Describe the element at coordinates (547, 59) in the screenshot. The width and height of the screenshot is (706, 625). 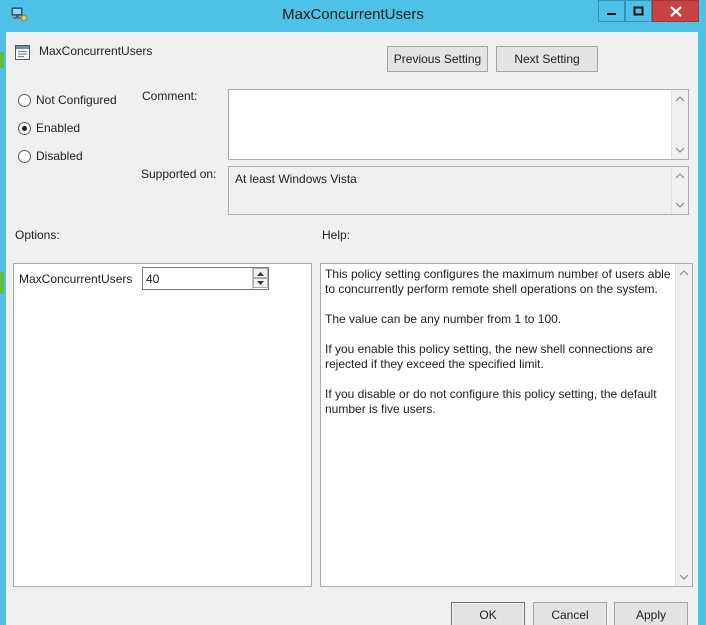
I see `next-setting-button: Next Setting` at that location.